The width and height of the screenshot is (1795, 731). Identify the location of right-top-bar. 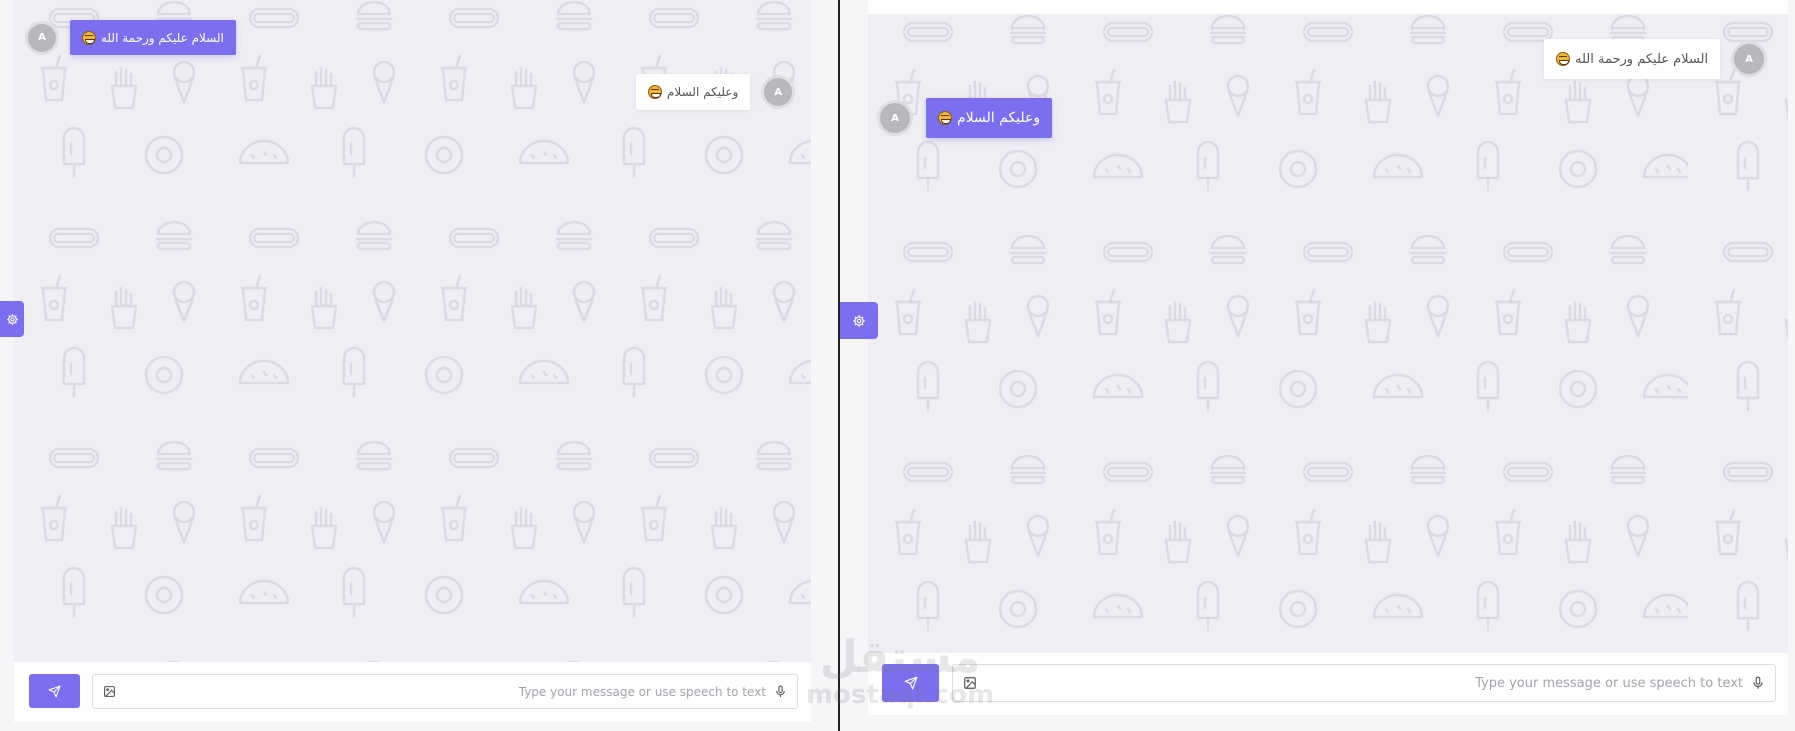
(1328, 7).